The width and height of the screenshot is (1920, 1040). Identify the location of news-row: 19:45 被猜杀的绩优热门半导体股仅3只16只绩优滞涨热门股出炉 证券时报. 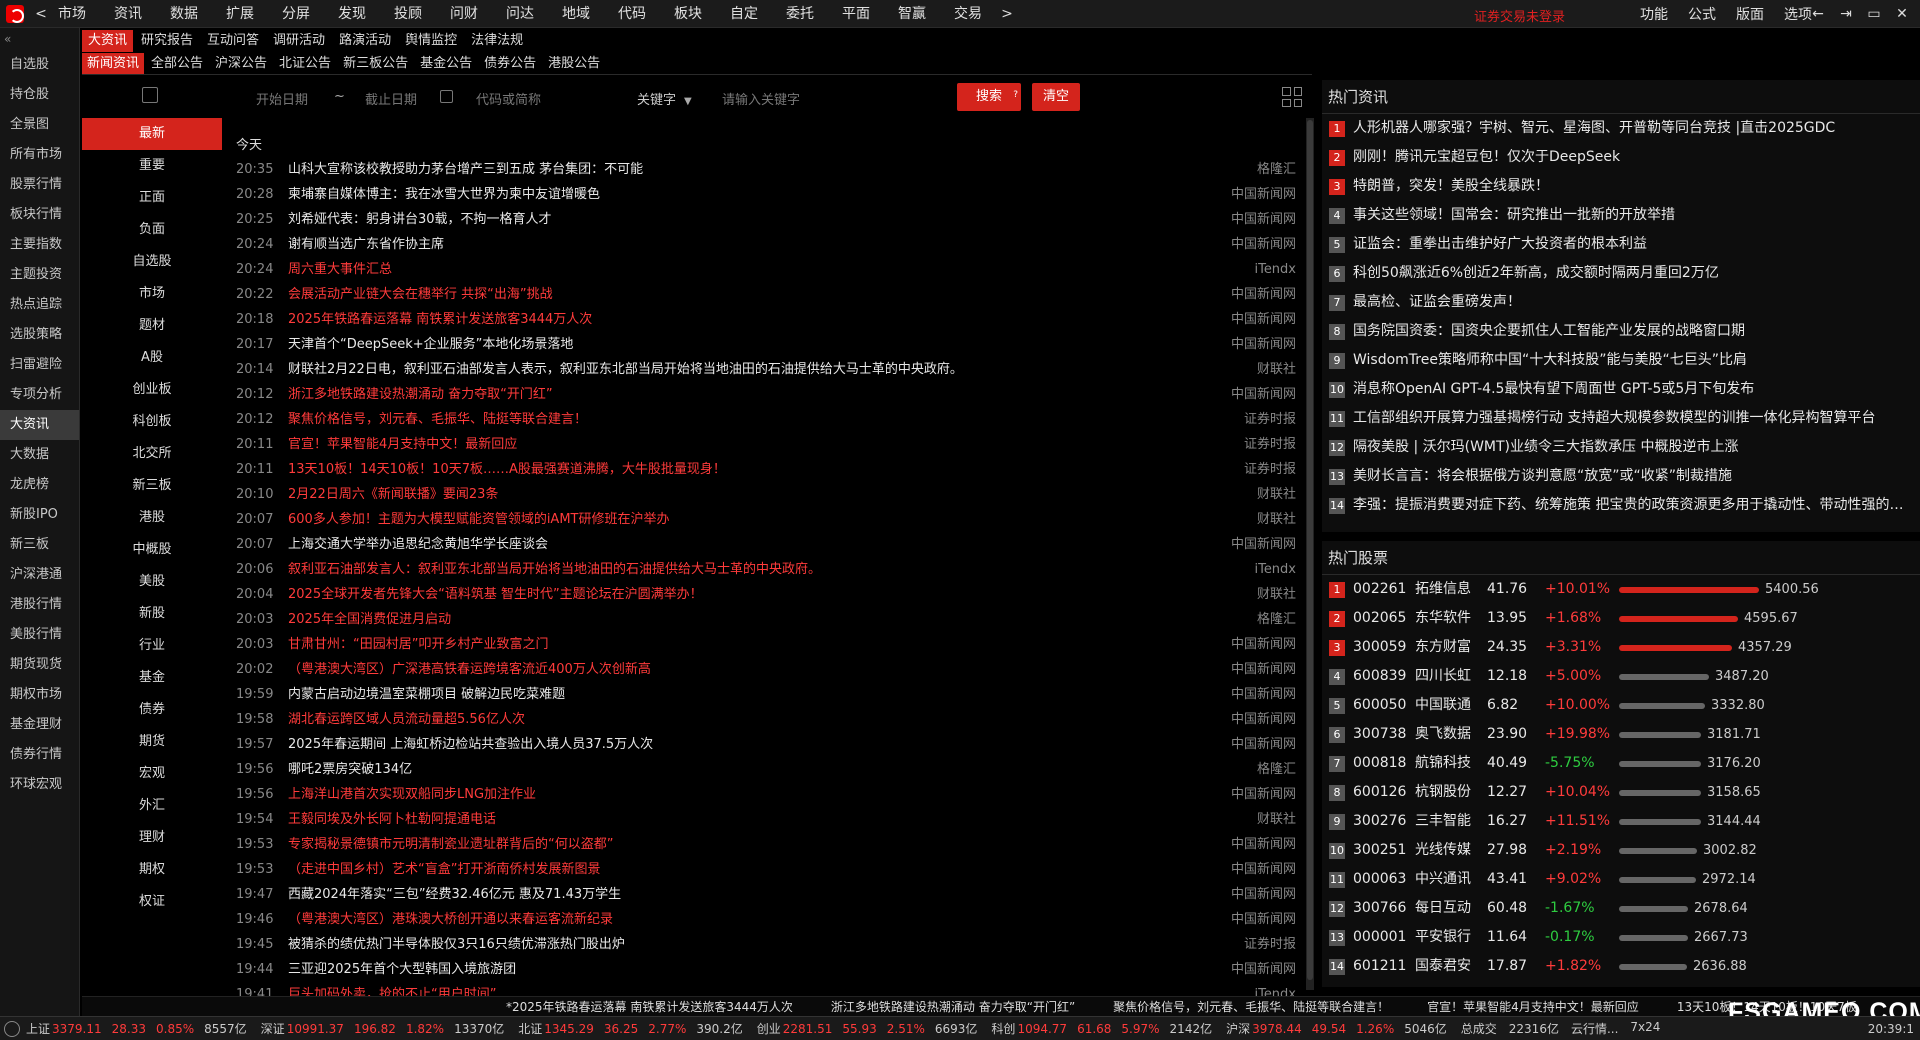
(766, 944).